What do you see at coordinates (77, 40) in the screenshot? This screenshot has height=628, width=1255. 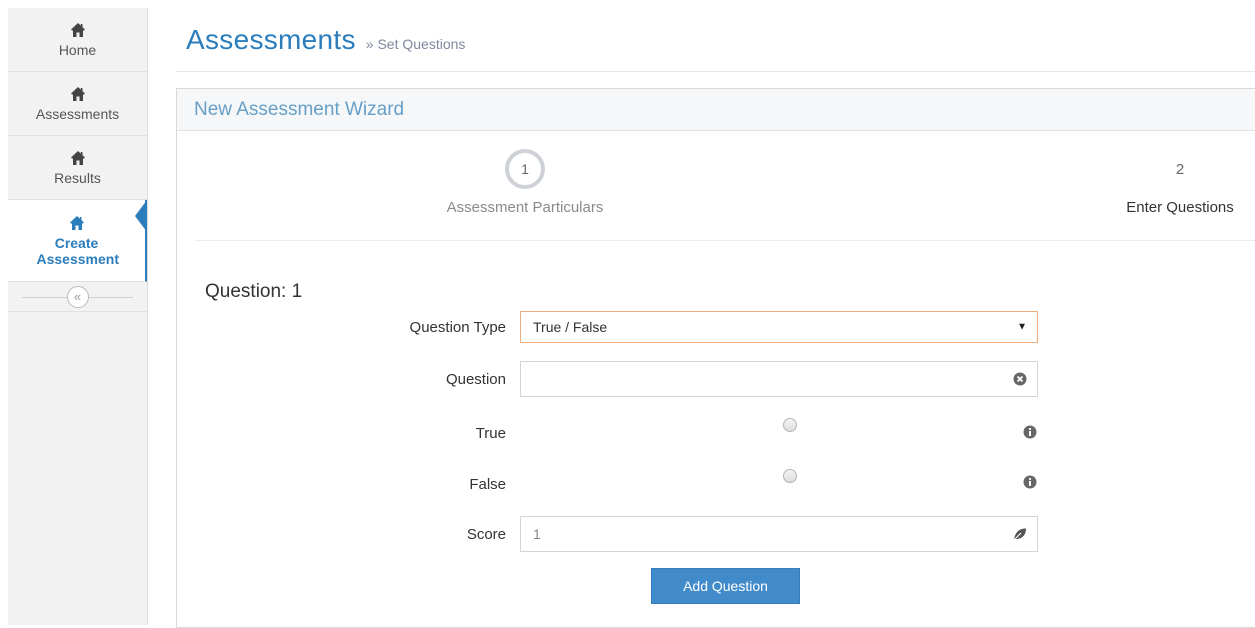 I see `sidebar-item-home: Home` at bounding box center [77, 40].